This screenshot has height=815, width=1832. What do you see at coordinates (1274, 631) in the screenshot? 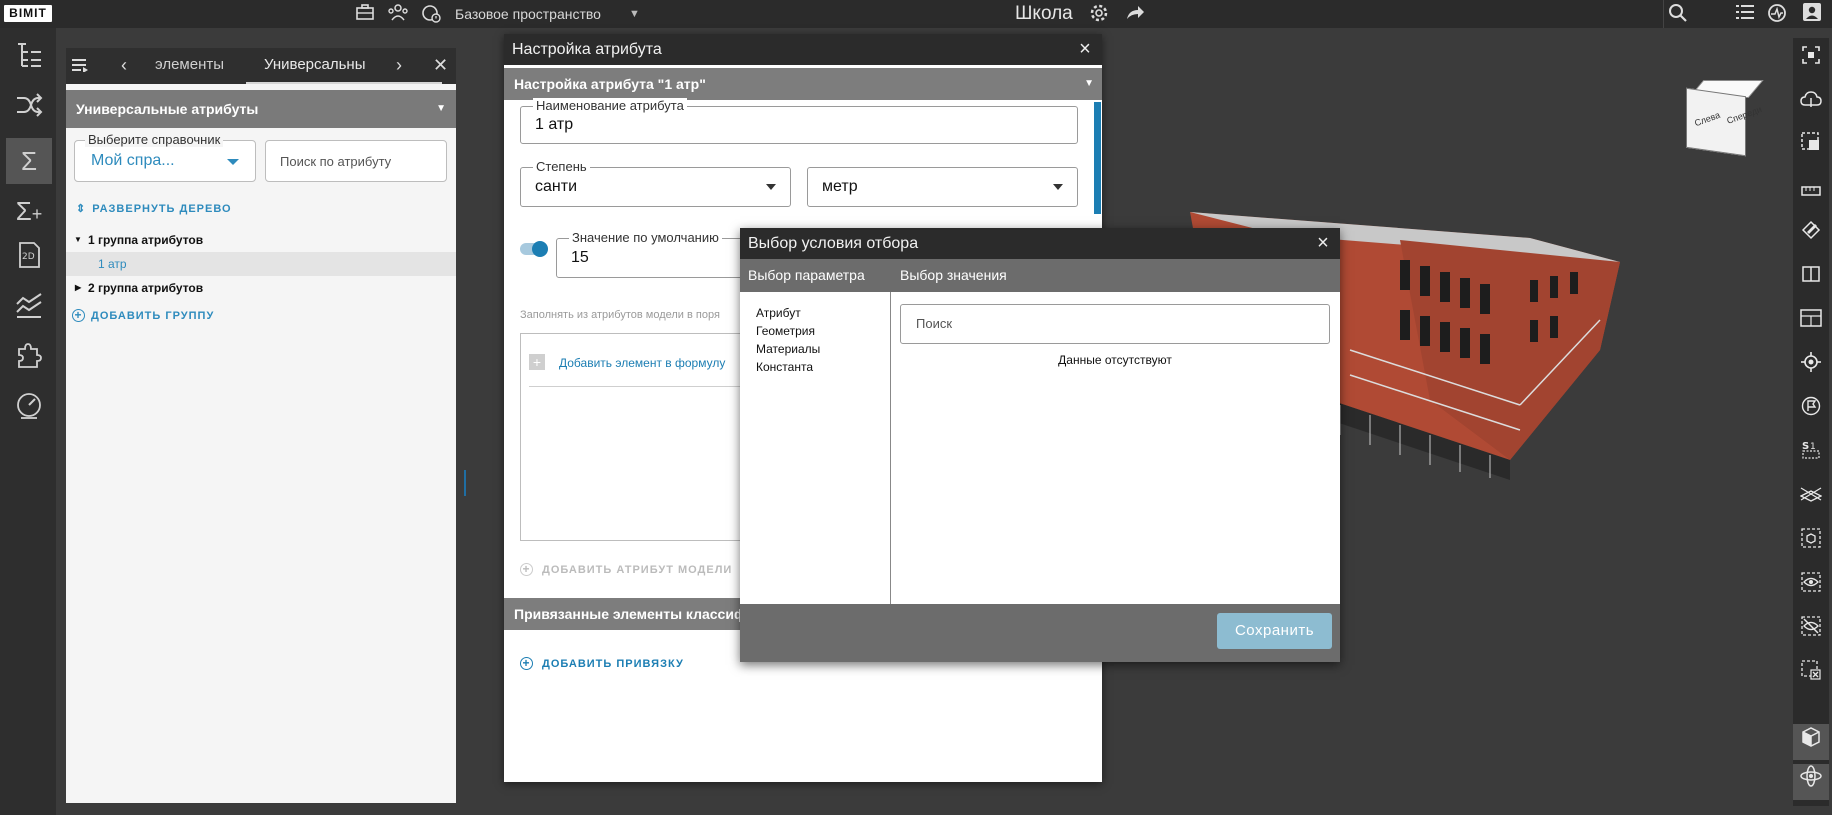
I see `save-button: Сохранить` at bounding box center [1274, 631].